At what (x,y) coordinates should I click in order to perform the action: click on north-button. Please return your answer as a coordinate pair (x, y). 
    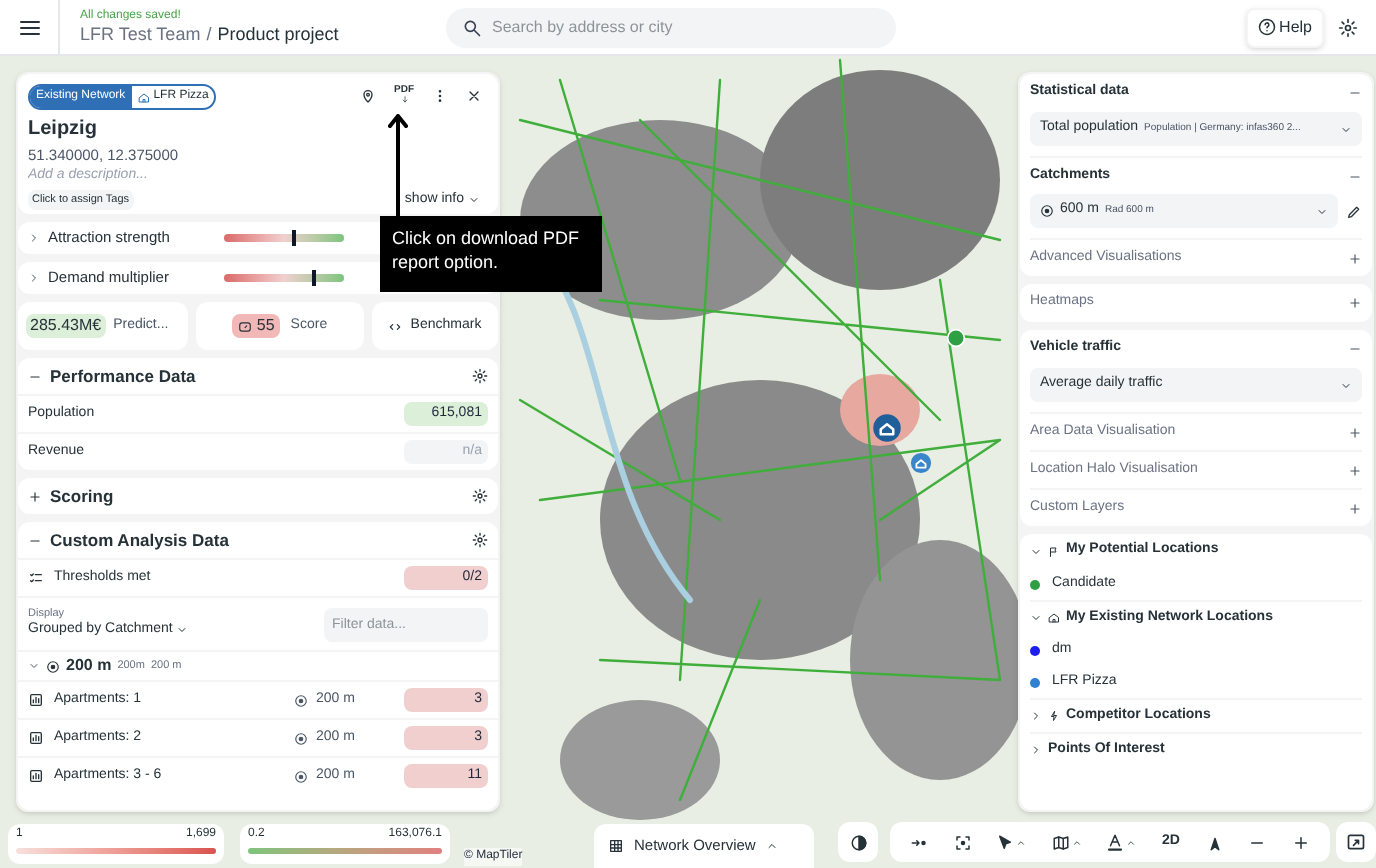
    Looking at the image, I should click on (1214, 842).